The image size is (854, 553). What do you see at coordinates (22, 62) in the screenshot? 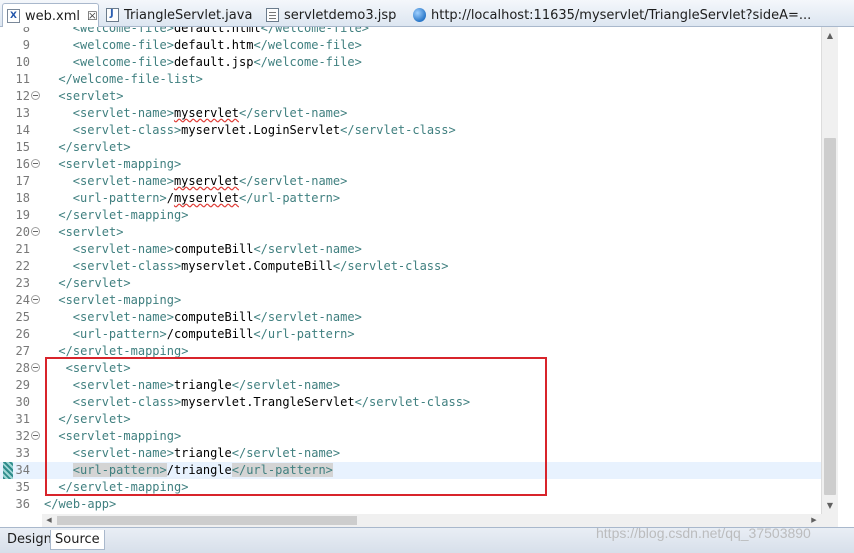
I see `line-number: 10` at bounding box center [22, 62].